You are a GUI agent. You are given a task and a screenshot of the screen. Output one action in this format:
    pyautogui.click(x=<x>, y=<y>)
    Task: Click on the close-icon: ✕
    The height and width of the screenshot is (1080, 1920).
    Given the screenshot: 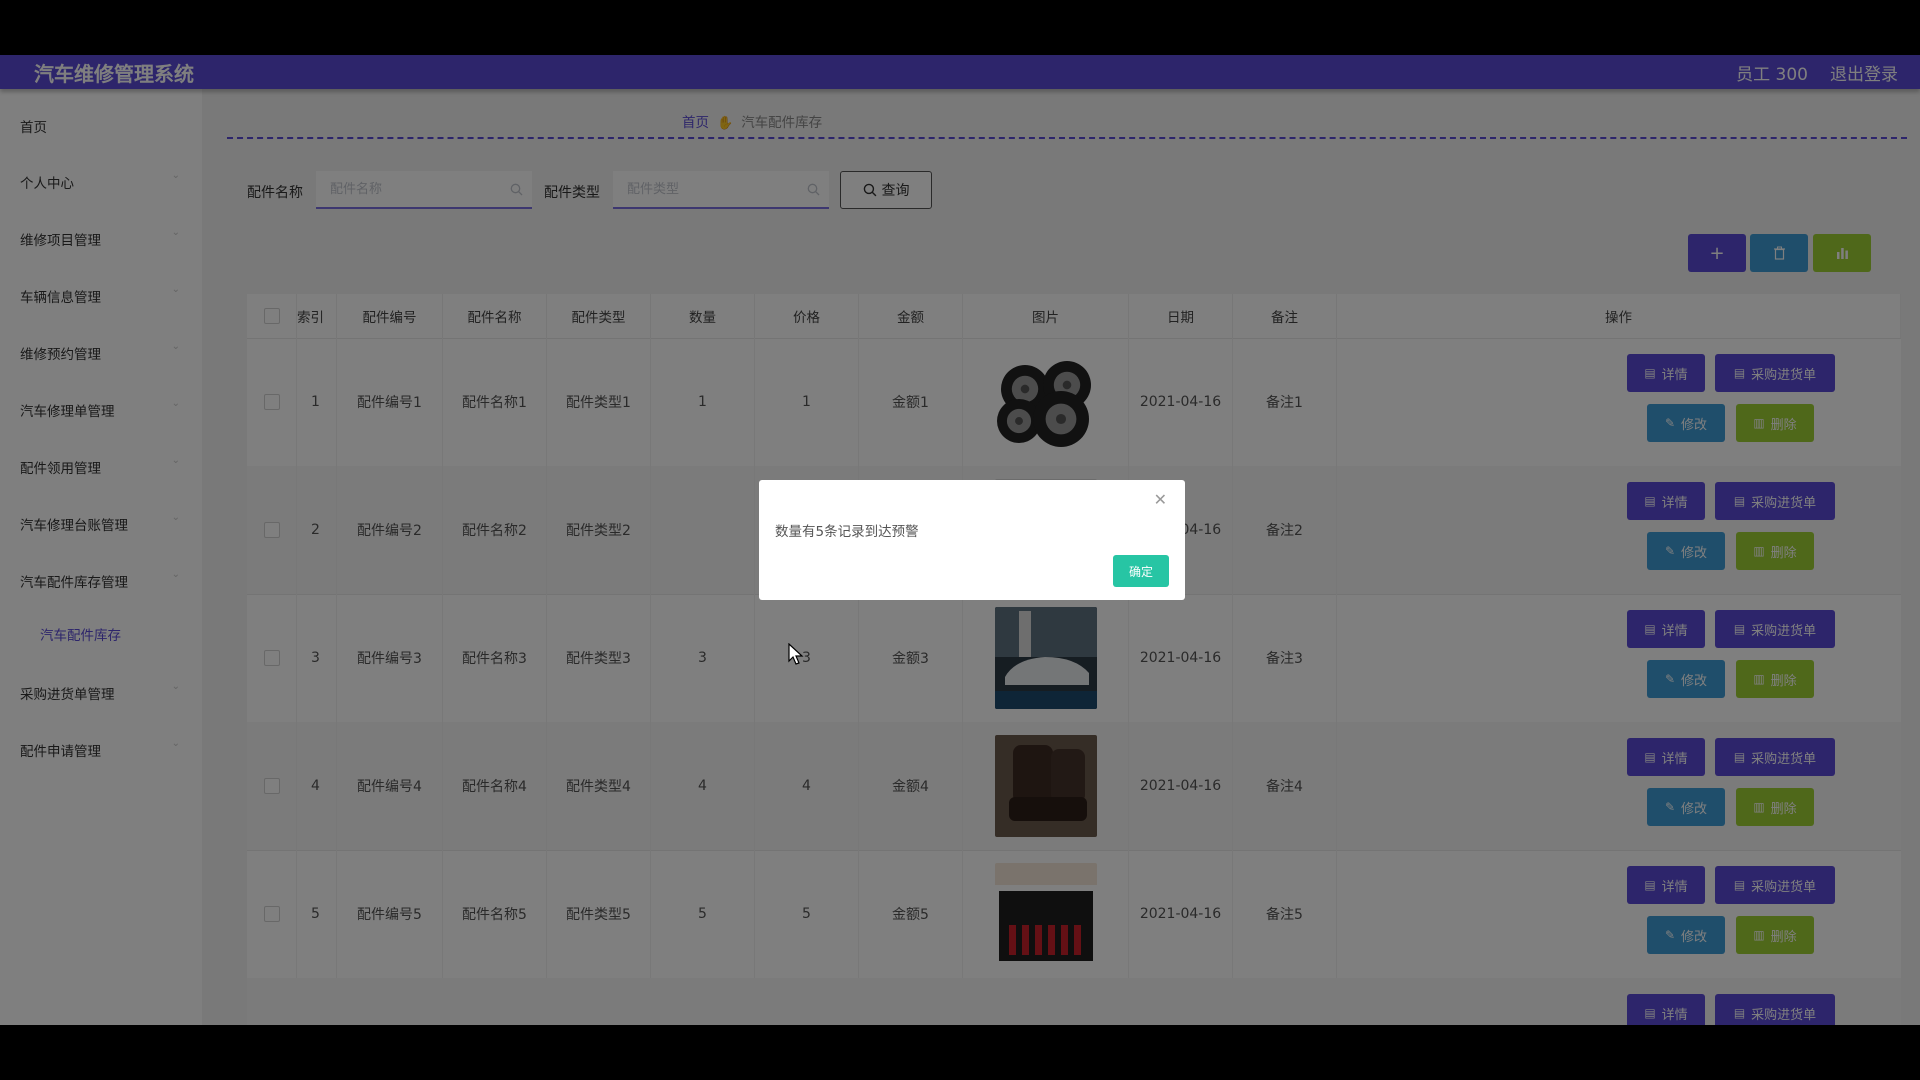 What is the action you would take?
    pyautogui.click(x=1160, y=500)
    